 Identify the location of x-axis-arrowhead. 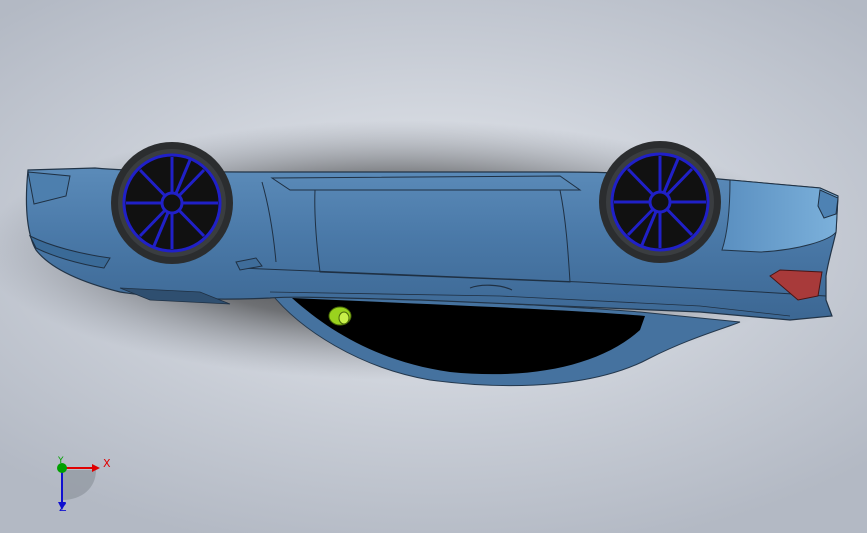
(96, 468).